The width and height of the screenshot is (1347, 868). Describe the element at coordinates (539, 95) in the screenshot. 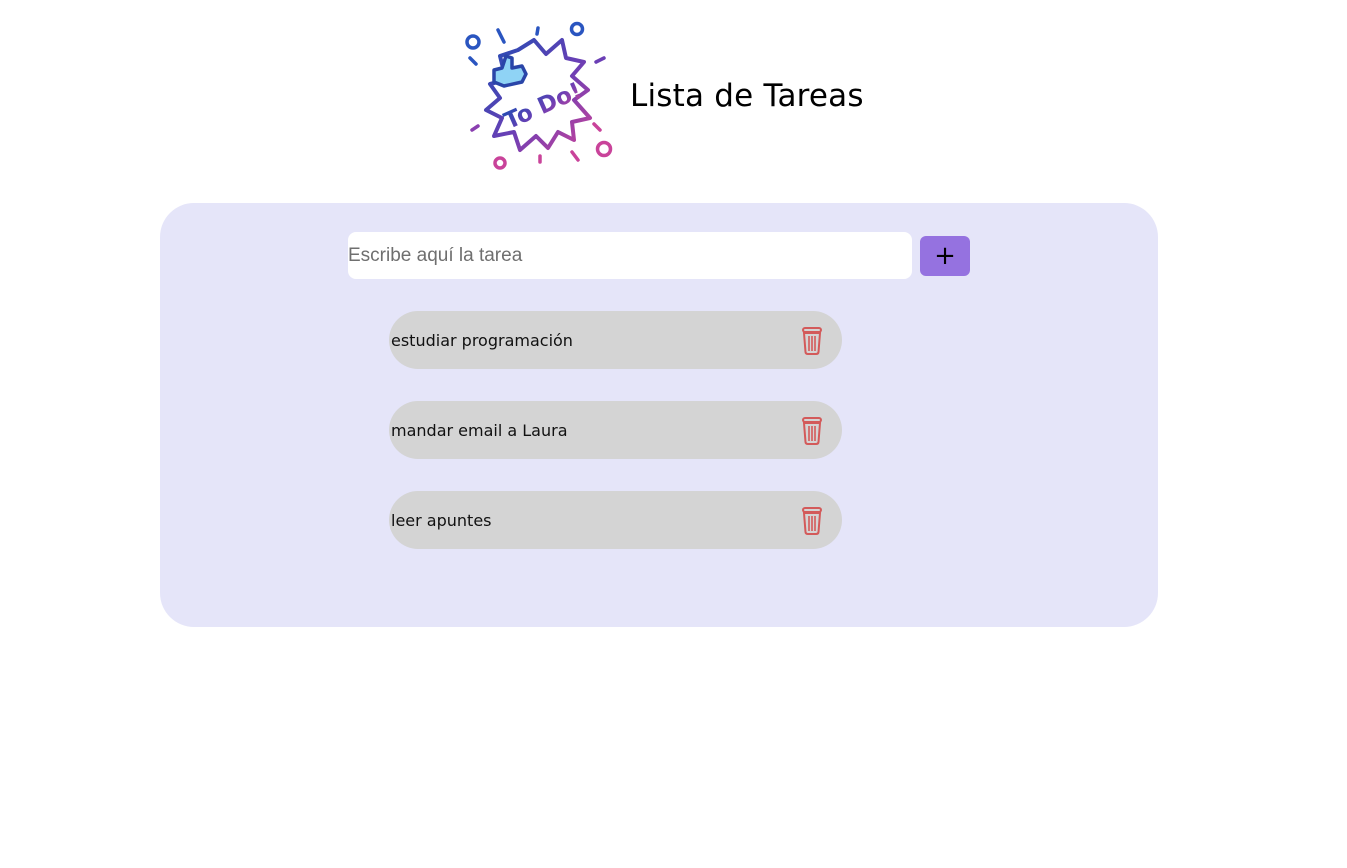

I see `todo-burst-logo-icon: To Do!` at that location.